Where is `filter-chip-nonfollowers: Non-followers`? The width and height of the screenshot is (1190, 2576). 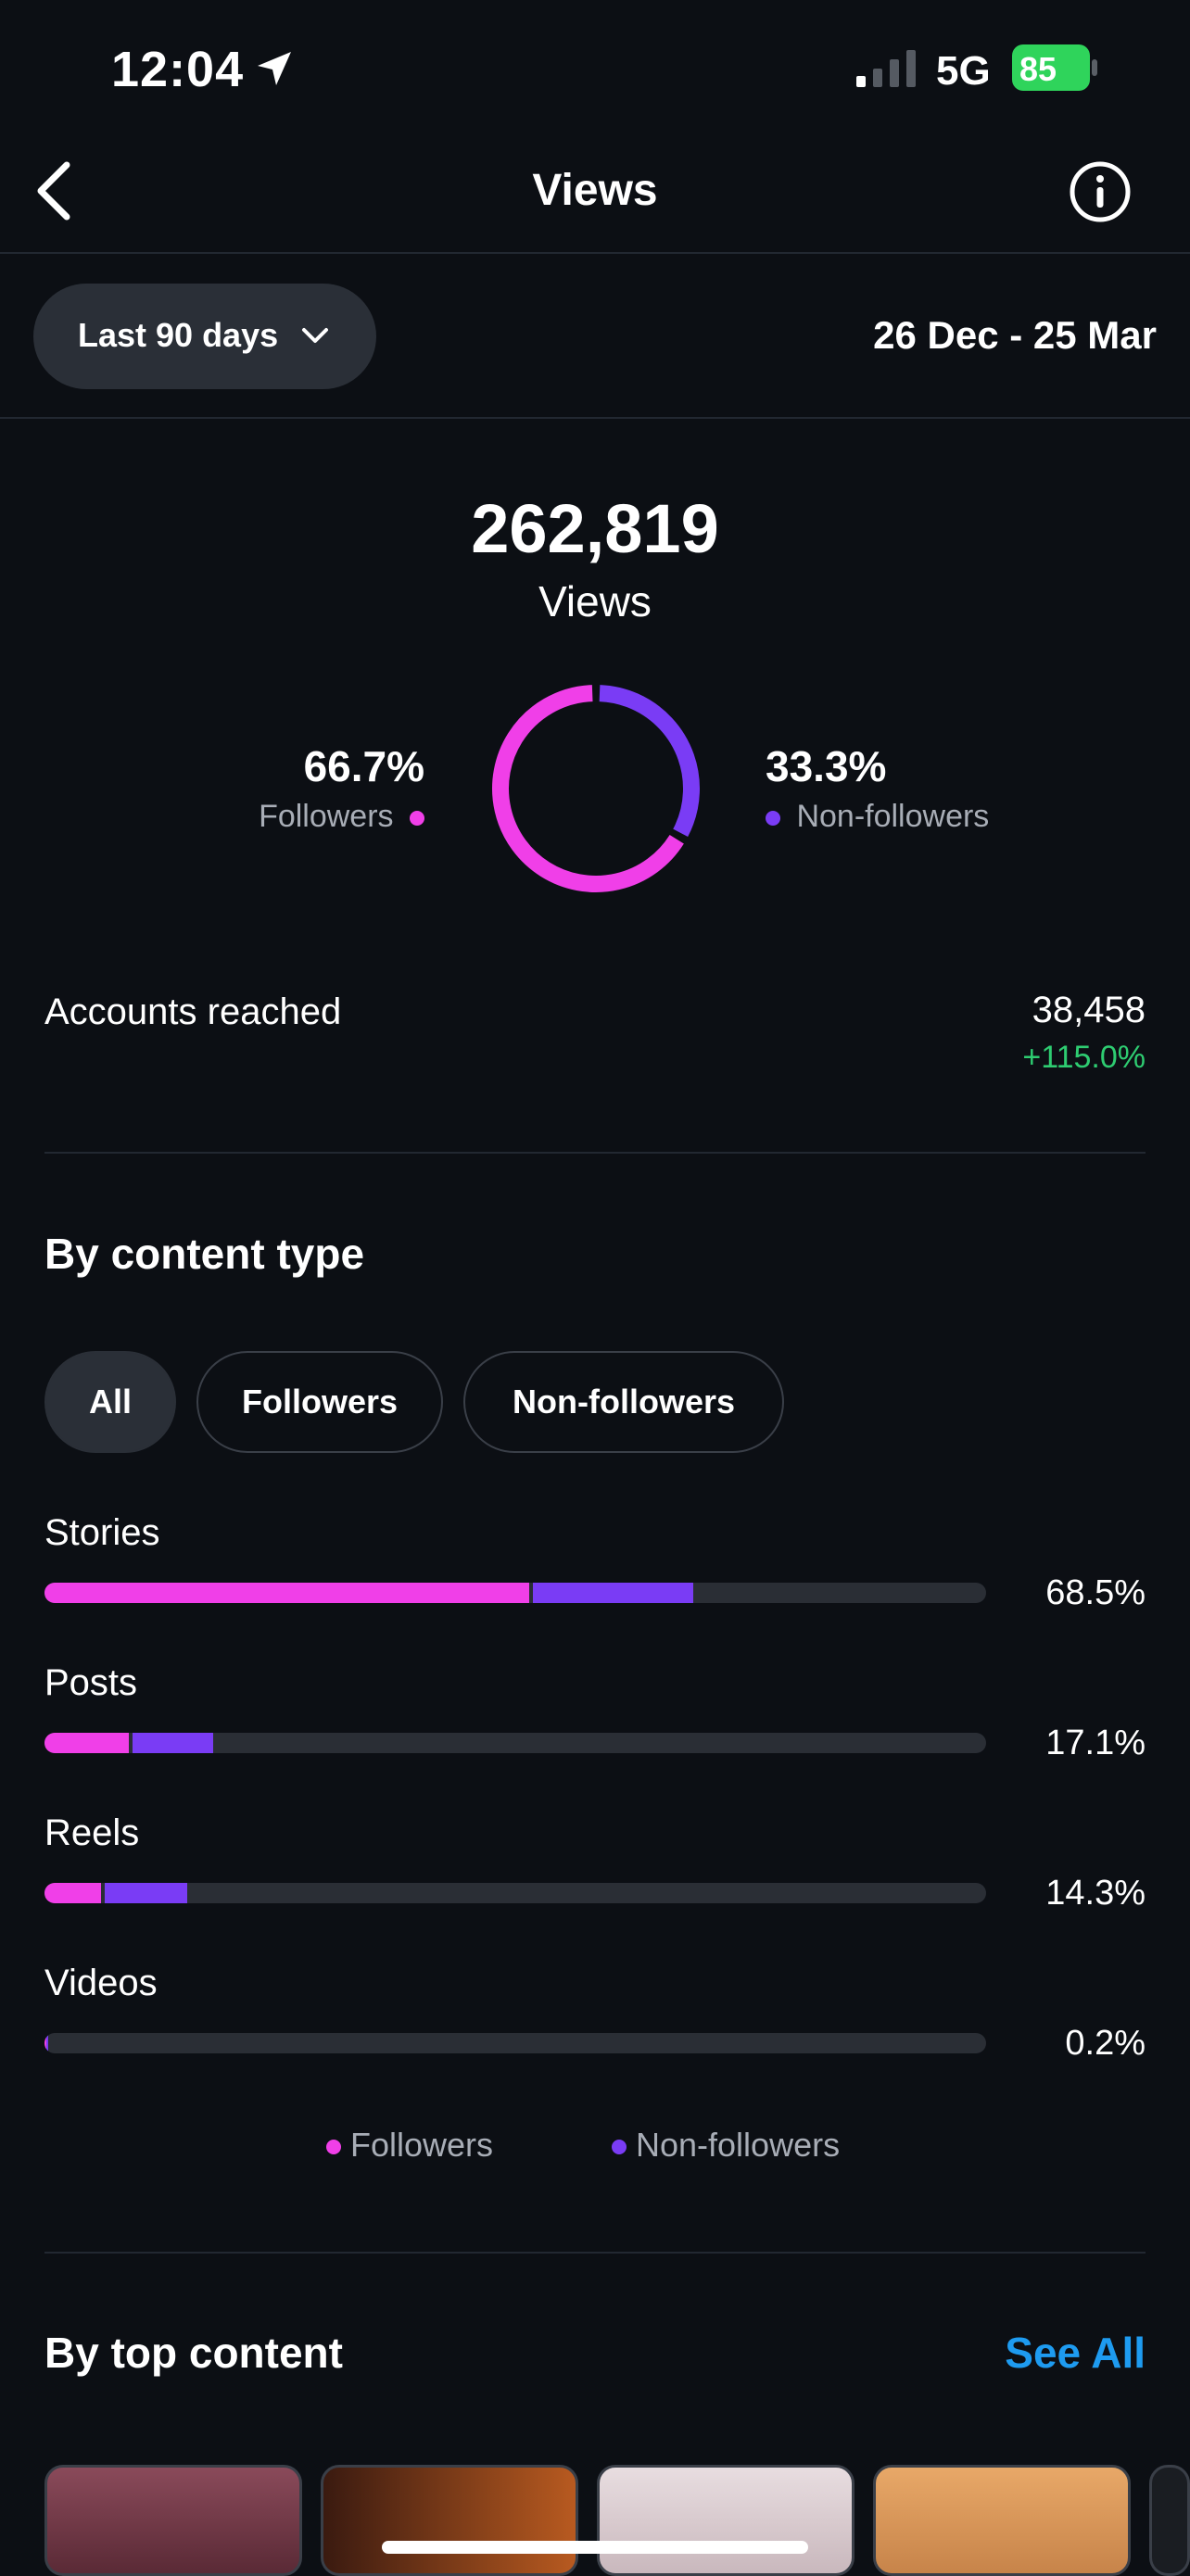
filter-chip-nonfollowers: Non-followers is located at coordinates (623, 1402).